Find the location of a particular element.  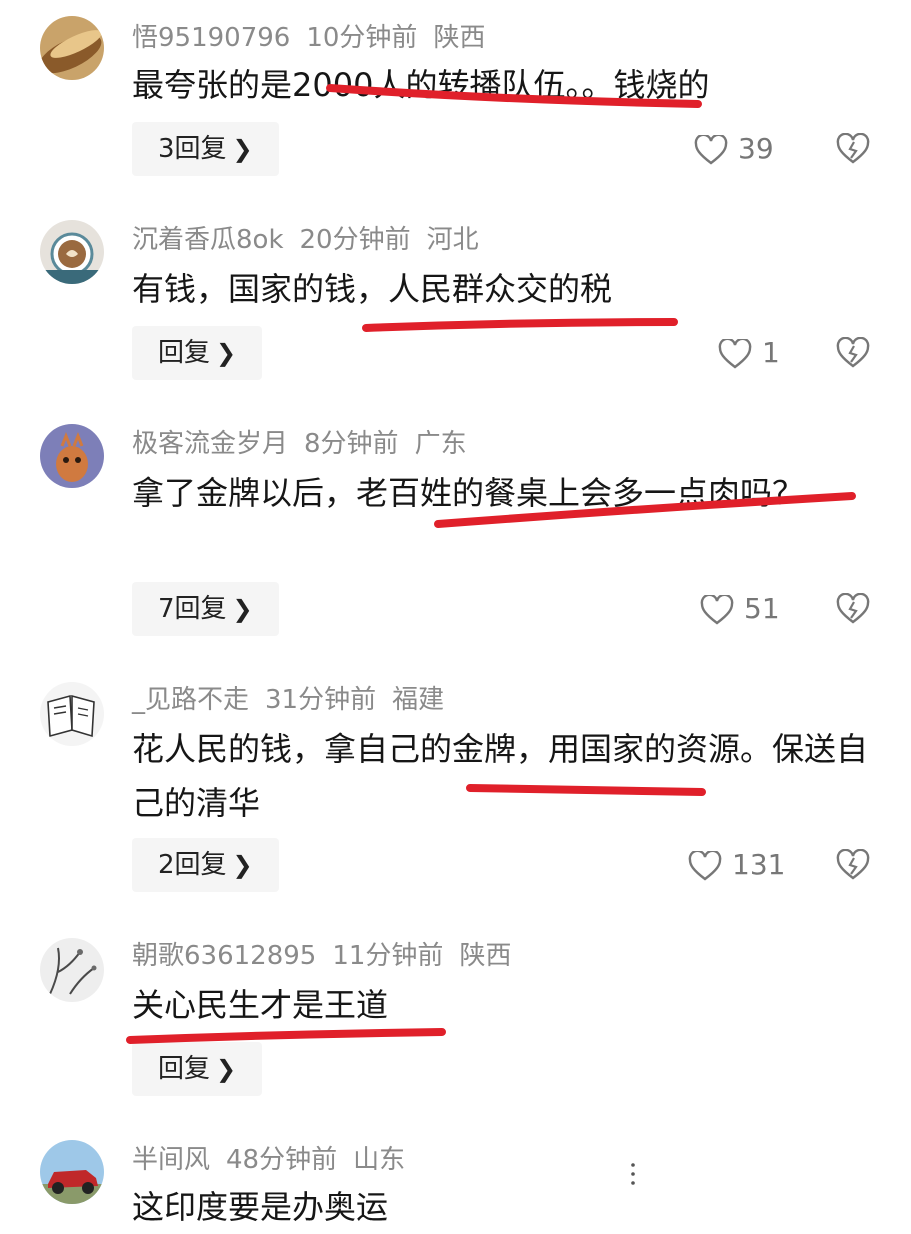

reply-button: 3回复 ❯ is located at coordinates (205, 149).